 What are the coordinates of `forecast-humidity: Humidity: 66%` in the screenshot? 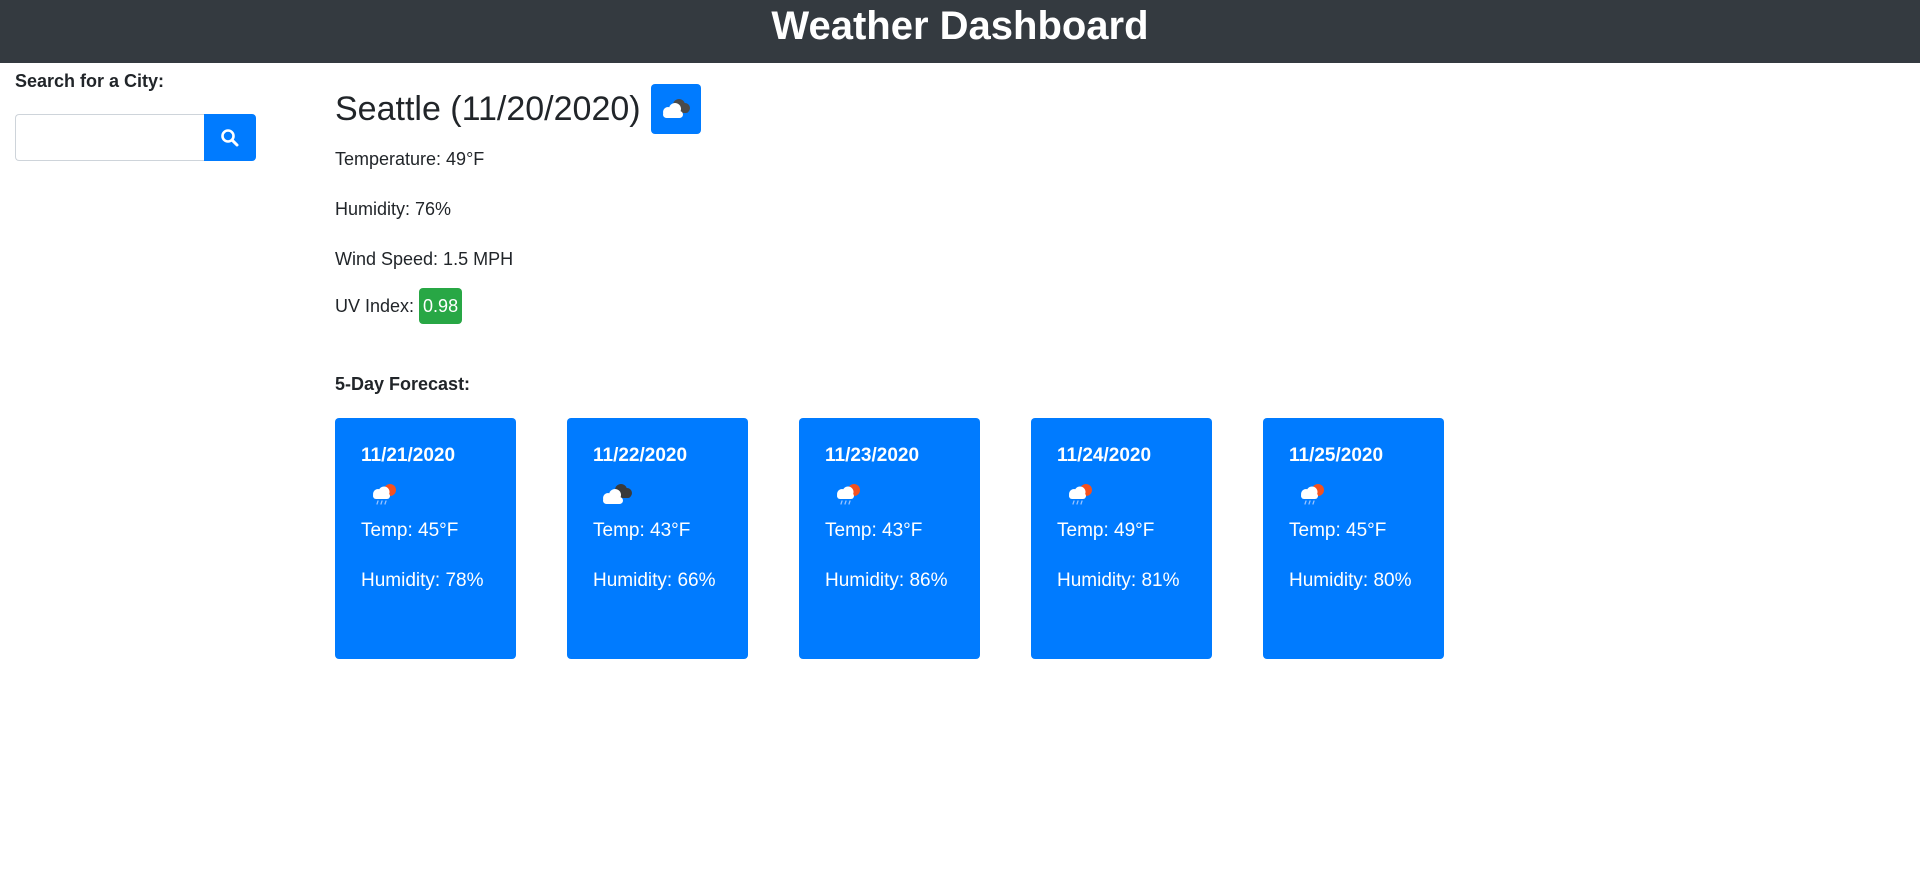 It's located at (654, 580).